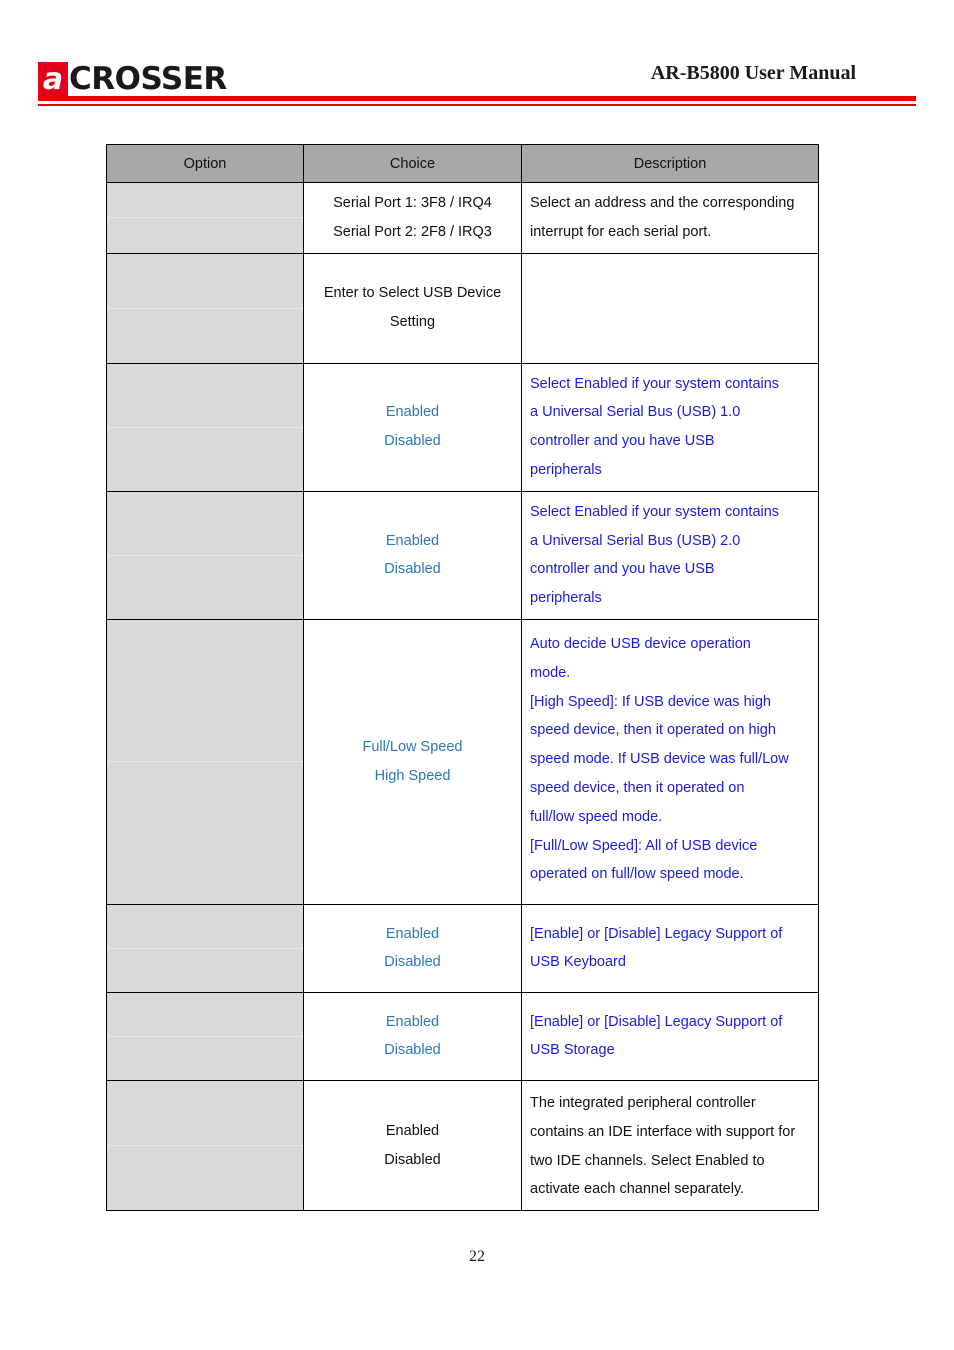  What do you see at coordinates (412, 775) in the screenshot?
I see `choice-line: High Speed` at bounding box center [412, 775].